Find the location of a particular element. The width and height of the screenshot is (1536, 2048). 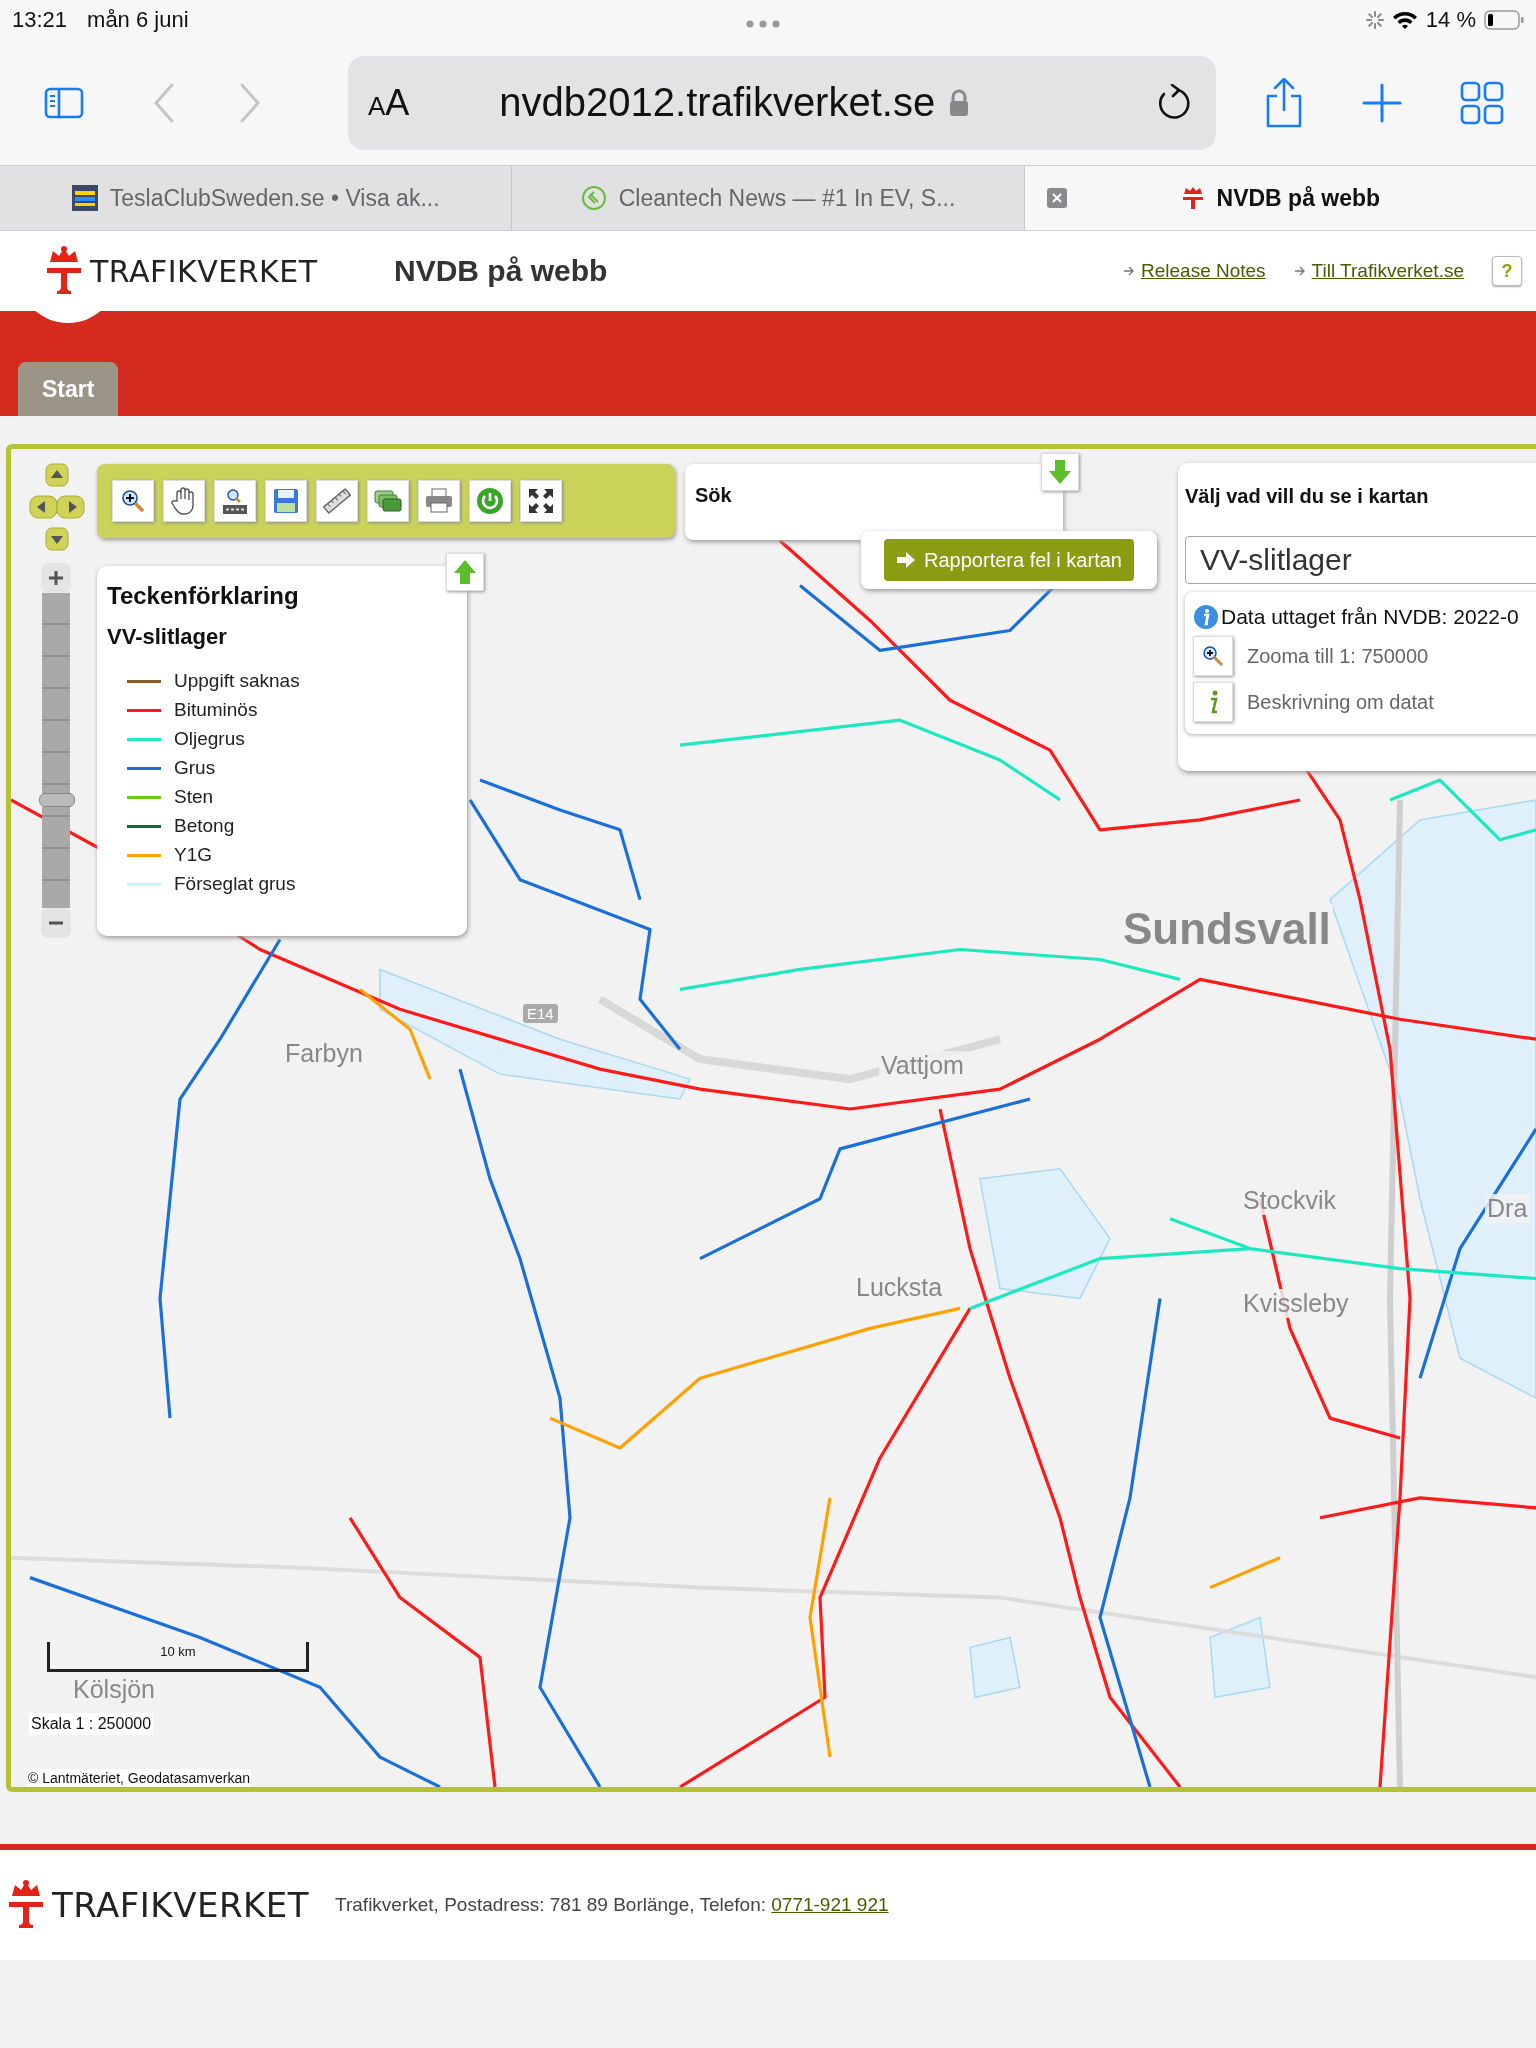

power-icon is located at coordinates (490, 501).